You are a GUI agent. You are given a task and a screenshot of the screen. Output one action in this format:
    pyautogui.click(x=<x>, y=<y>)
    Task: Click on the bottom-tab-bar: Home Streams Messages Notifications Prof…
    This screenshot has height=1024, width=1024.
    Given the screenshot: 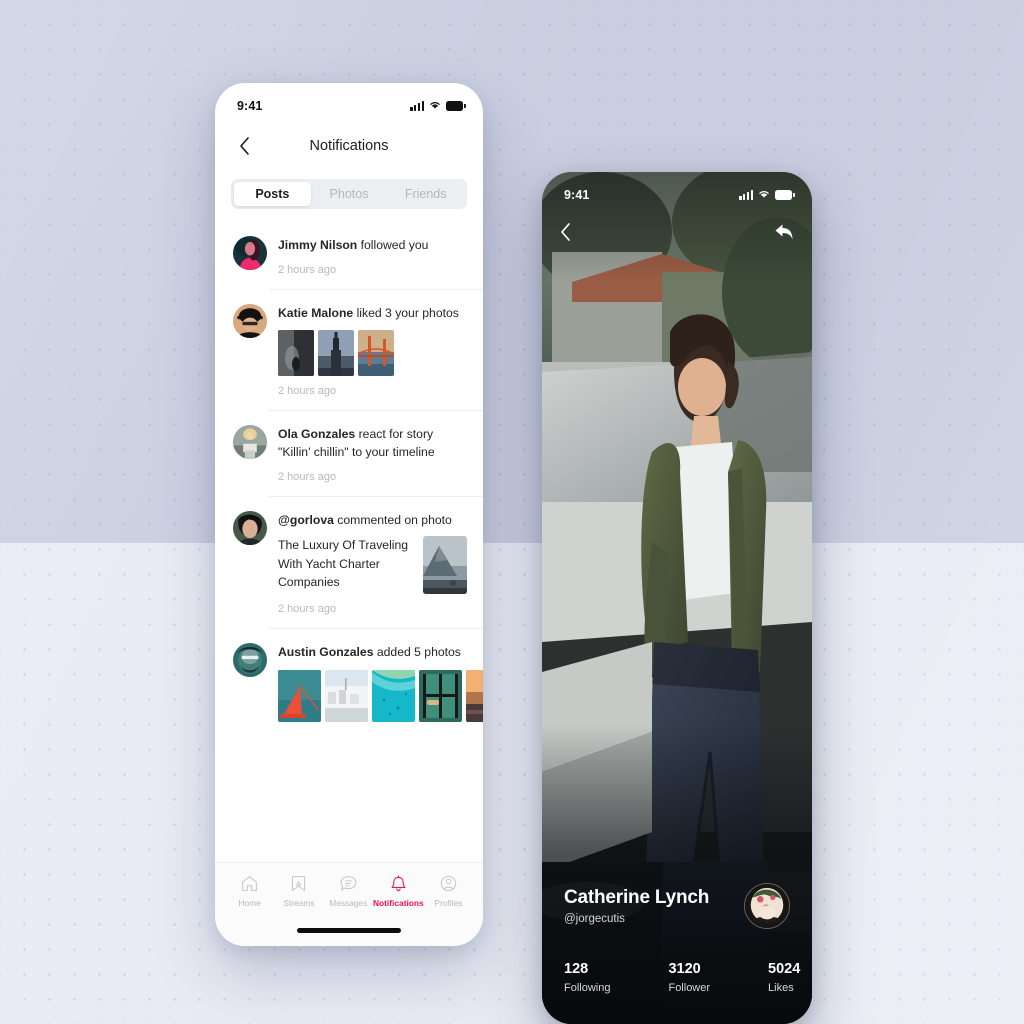 What is the action you would take?
    pyautogui.click(x=349, y=904)
    